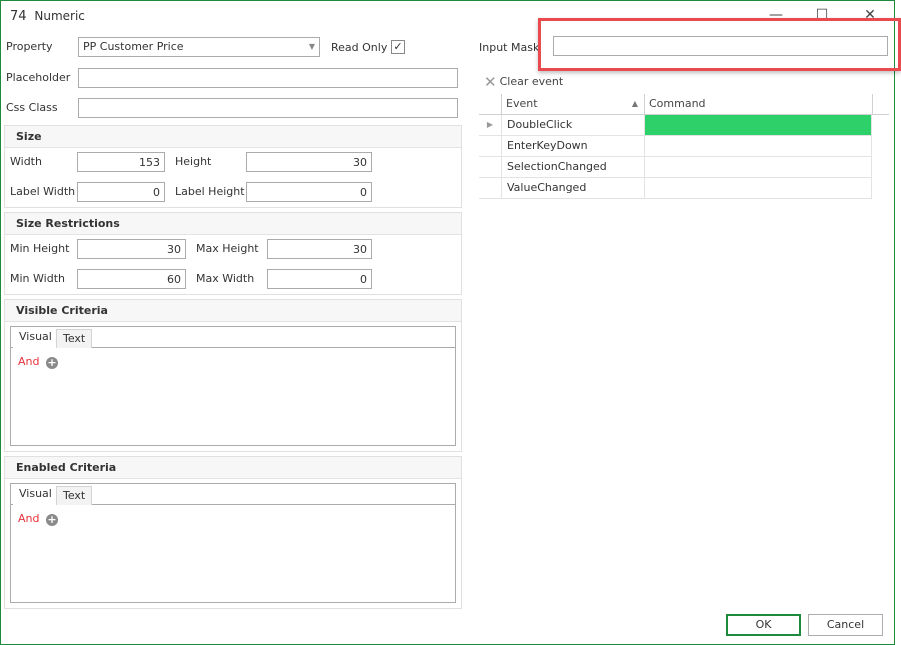 The height and width of the screenshot is (645, 901). I want to click on dialog-title: 74 Numeric, so click(47, 16).